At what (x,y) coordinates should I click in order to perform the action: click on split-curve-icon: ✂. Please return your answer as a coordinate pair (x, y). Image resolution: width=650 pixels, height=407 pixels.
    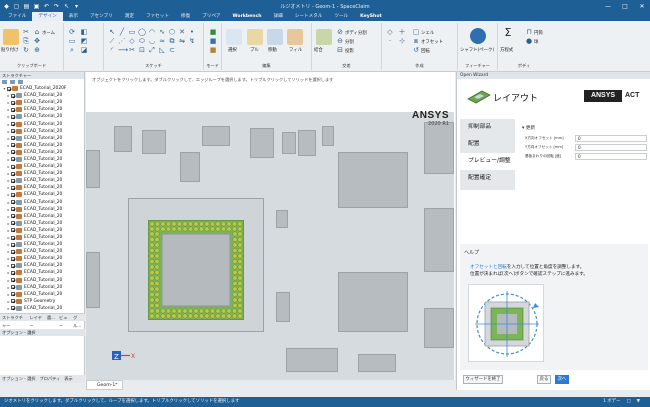
    Looking at the image, I should click on (132, 50).